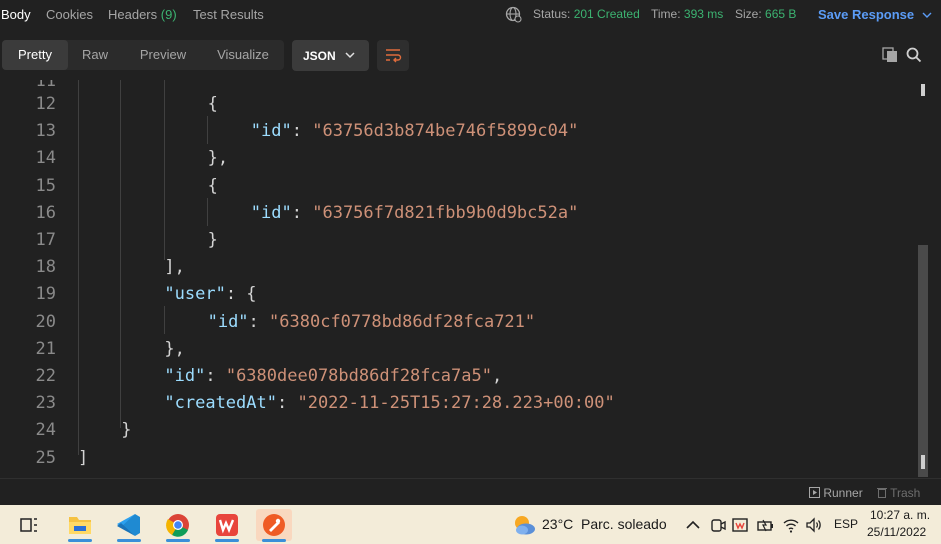 This screenshot has height=544, width=941. Describe the element at coordinates (168, 14) in the screenshot. I see `headers-count-badge: (9)` at that location.